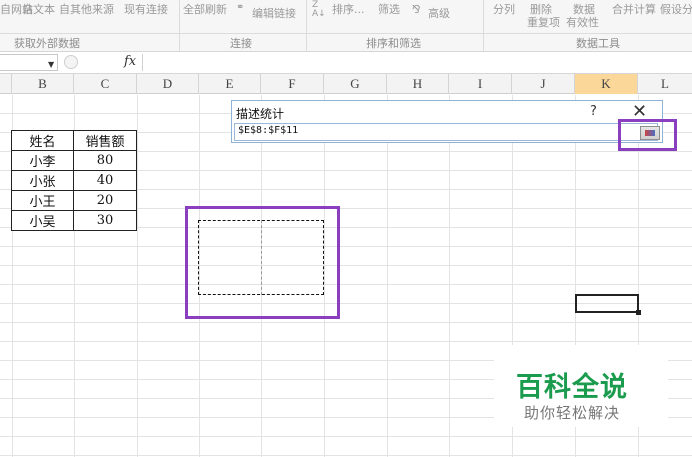 The image size is (692, 457). I want to click on group-connections: 连接, so click(241, 43).